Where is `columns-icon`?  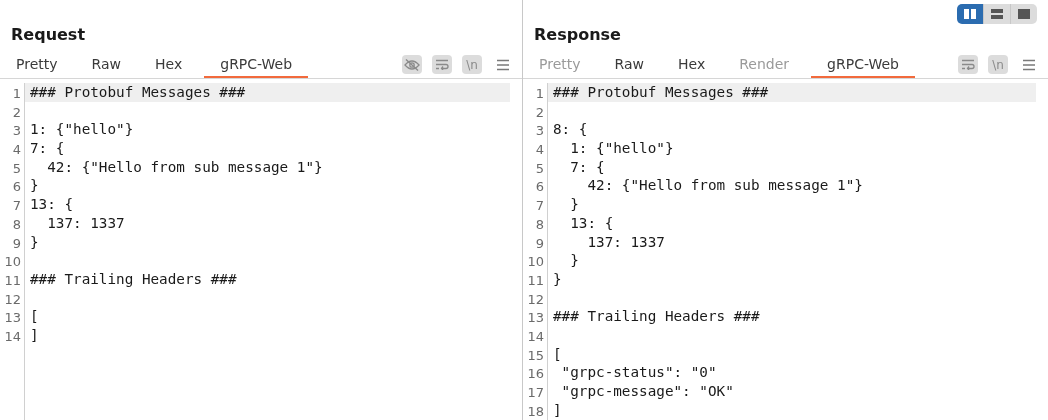 columns-icon is located at coordinates (970, 14).